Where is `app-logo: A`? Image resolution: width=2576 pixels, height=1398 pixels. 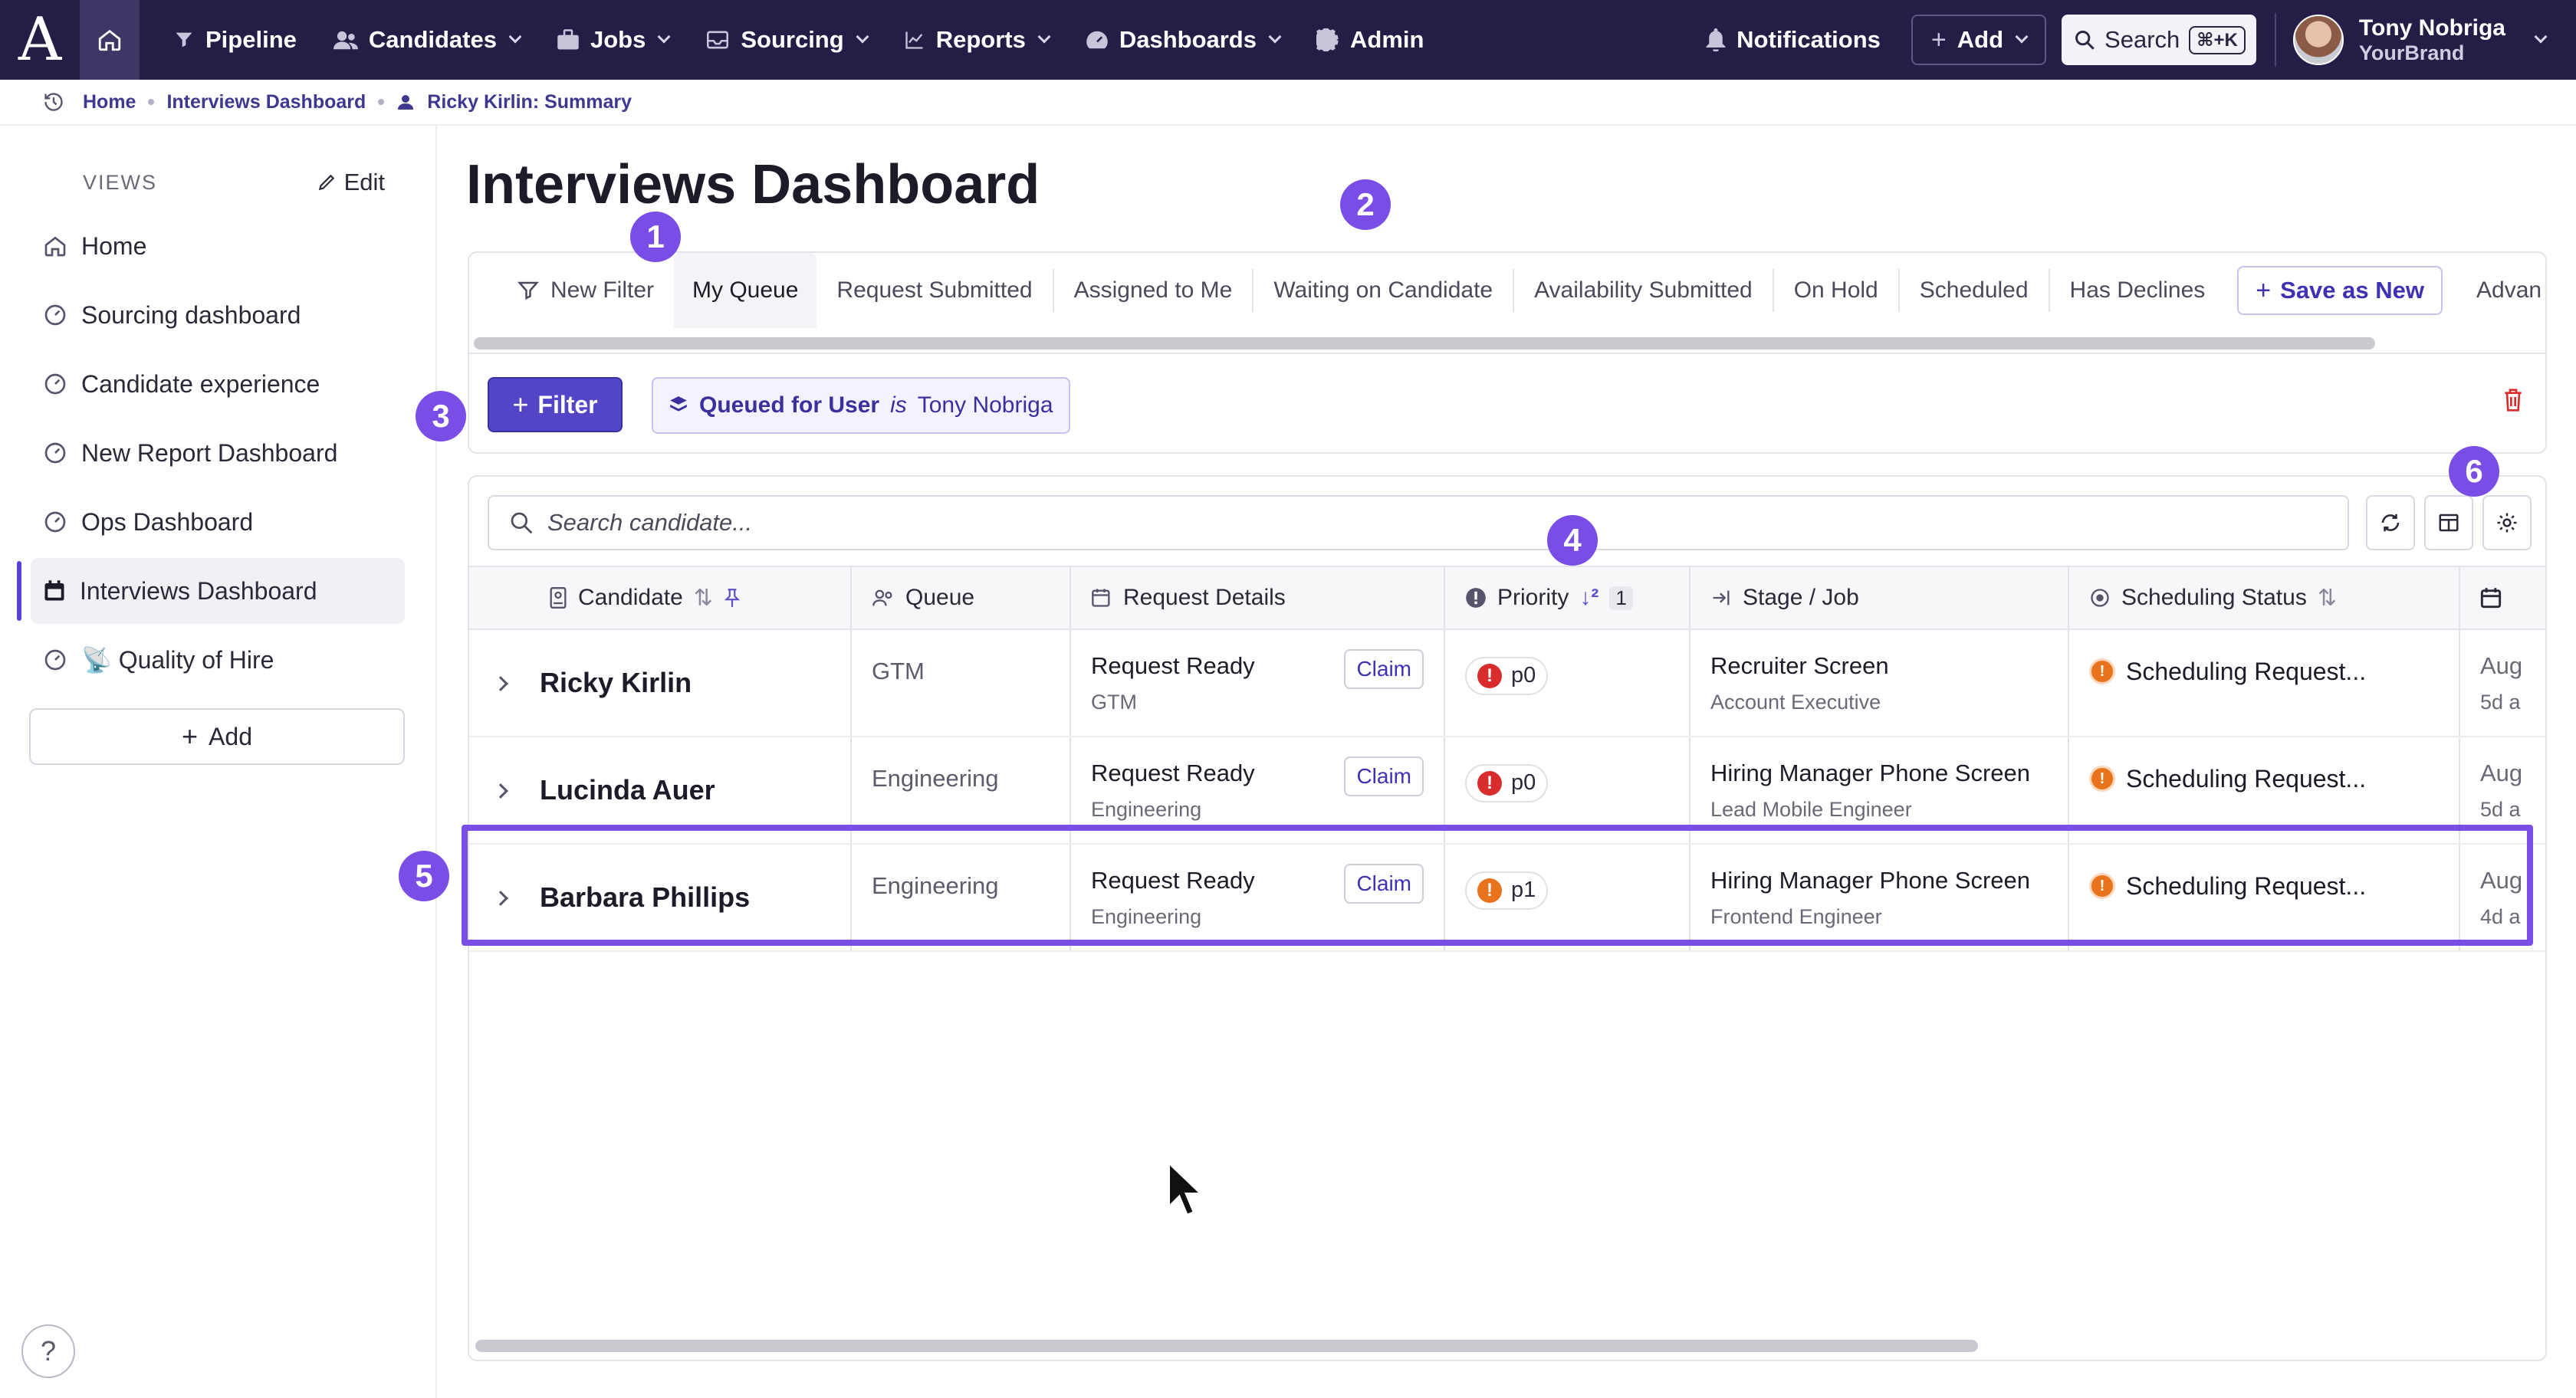 app-logo: A is located at coordinates (40, 40).